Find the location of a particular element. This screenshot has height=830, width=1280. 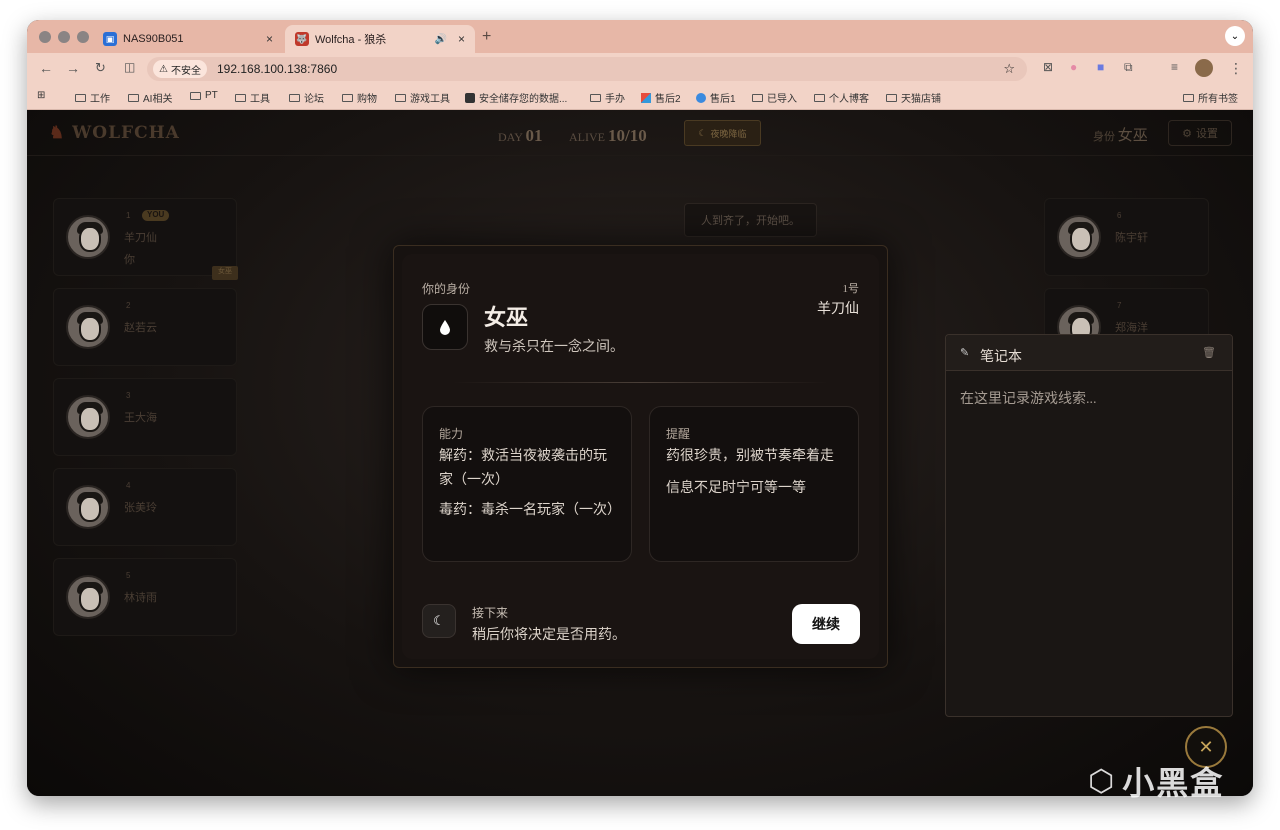

extension-pig-icon: ● is located at coordinates (1073, 67).